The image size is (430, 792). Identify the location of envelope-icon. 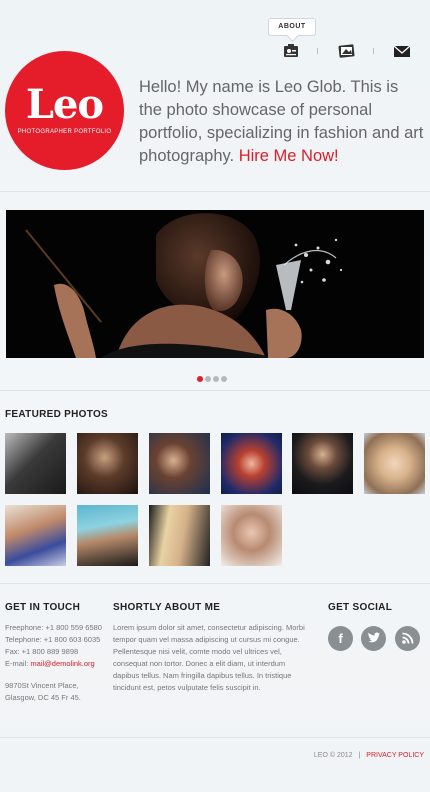
(402, 51).